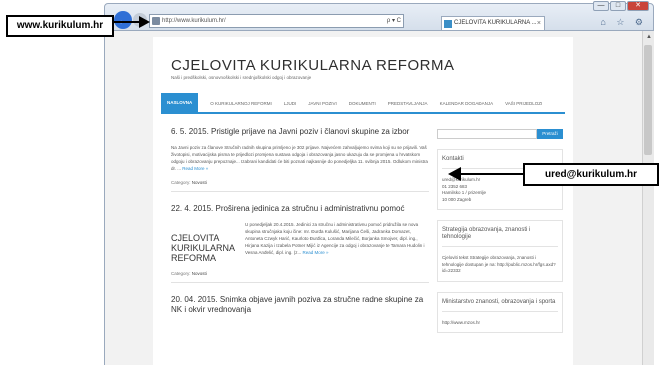 This screenshot has height=365, width=664. Describe the element at coordinates (649, 37) in the screenshot. I see `scroll-up-icon: ▲` at that location.